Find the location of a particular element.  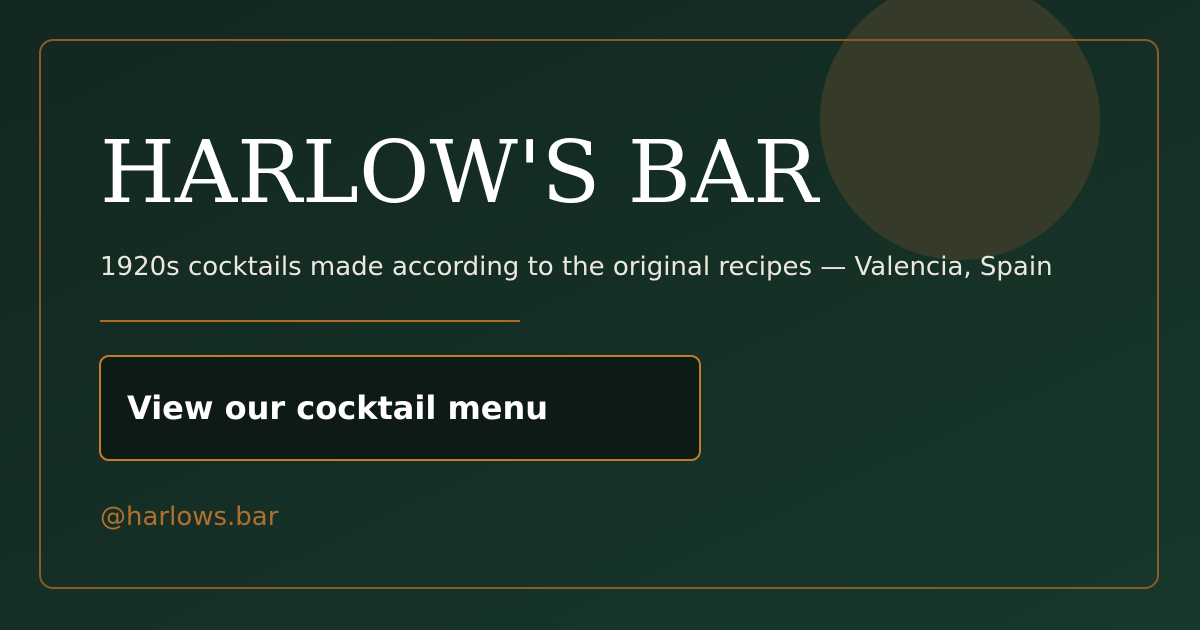

view-menu-button: View our cocktail menu is located at coordinates (400, 408).